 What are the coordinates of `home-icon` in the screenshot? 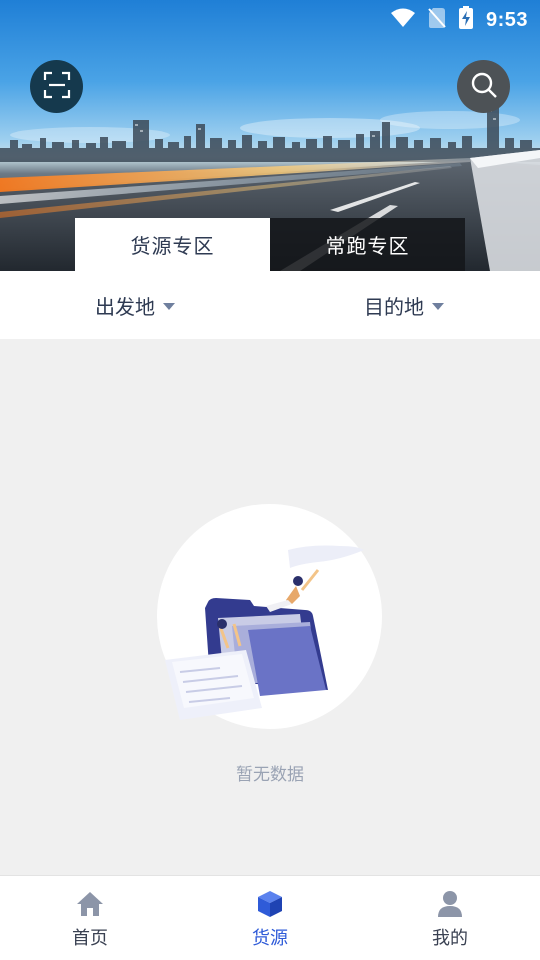 It's located at (90, 906).